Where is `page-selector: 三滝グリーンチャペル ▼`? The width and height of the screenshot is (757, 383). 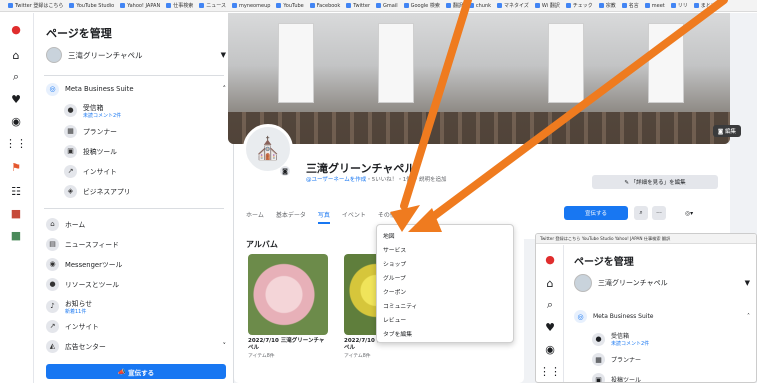
page-selector: 三滝グリーンチャペル ▼ is located at coordinates (136, 55).